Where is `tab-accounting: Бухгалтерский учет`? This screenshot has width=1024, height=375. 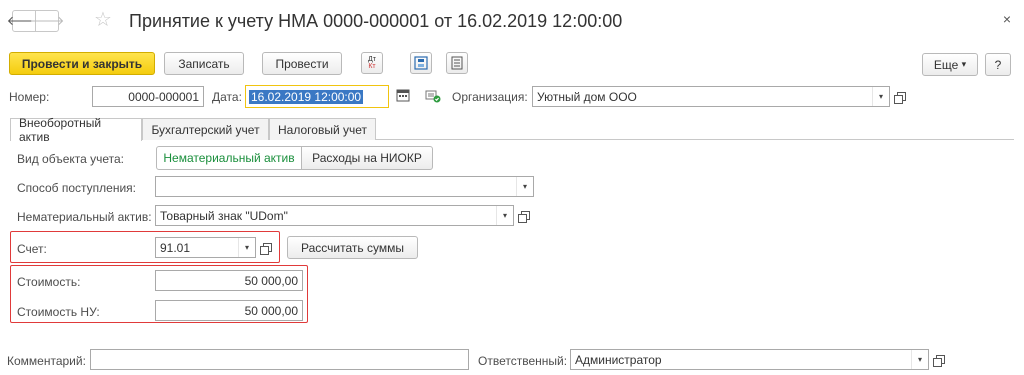
tab-accounting: Бухгалтерский учет is located at coordinates (205, 129).